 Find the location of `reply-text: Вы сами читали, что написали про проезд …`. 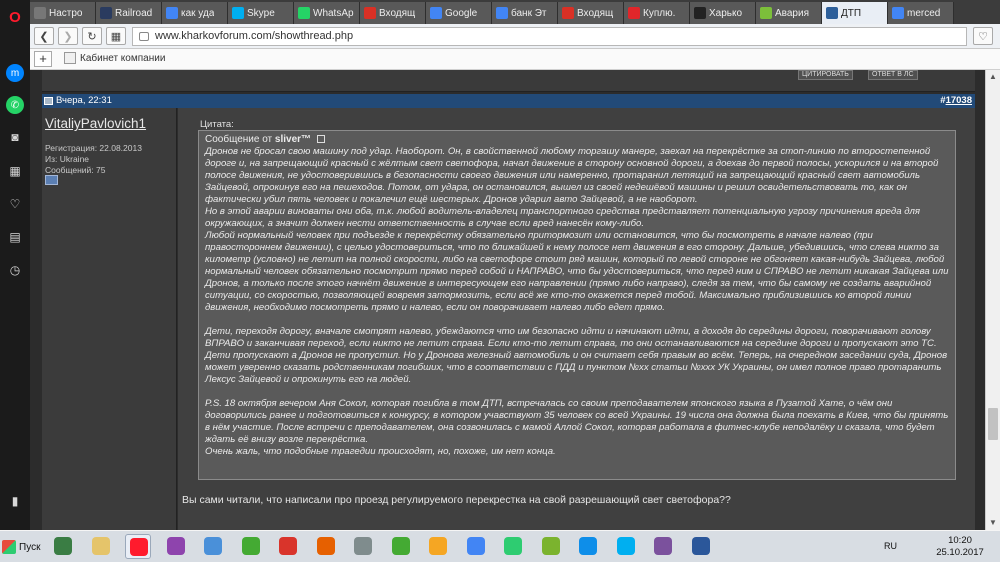

reply-text: Вы сами читали, что написали про проезд … is located at coordinates (456, 500).